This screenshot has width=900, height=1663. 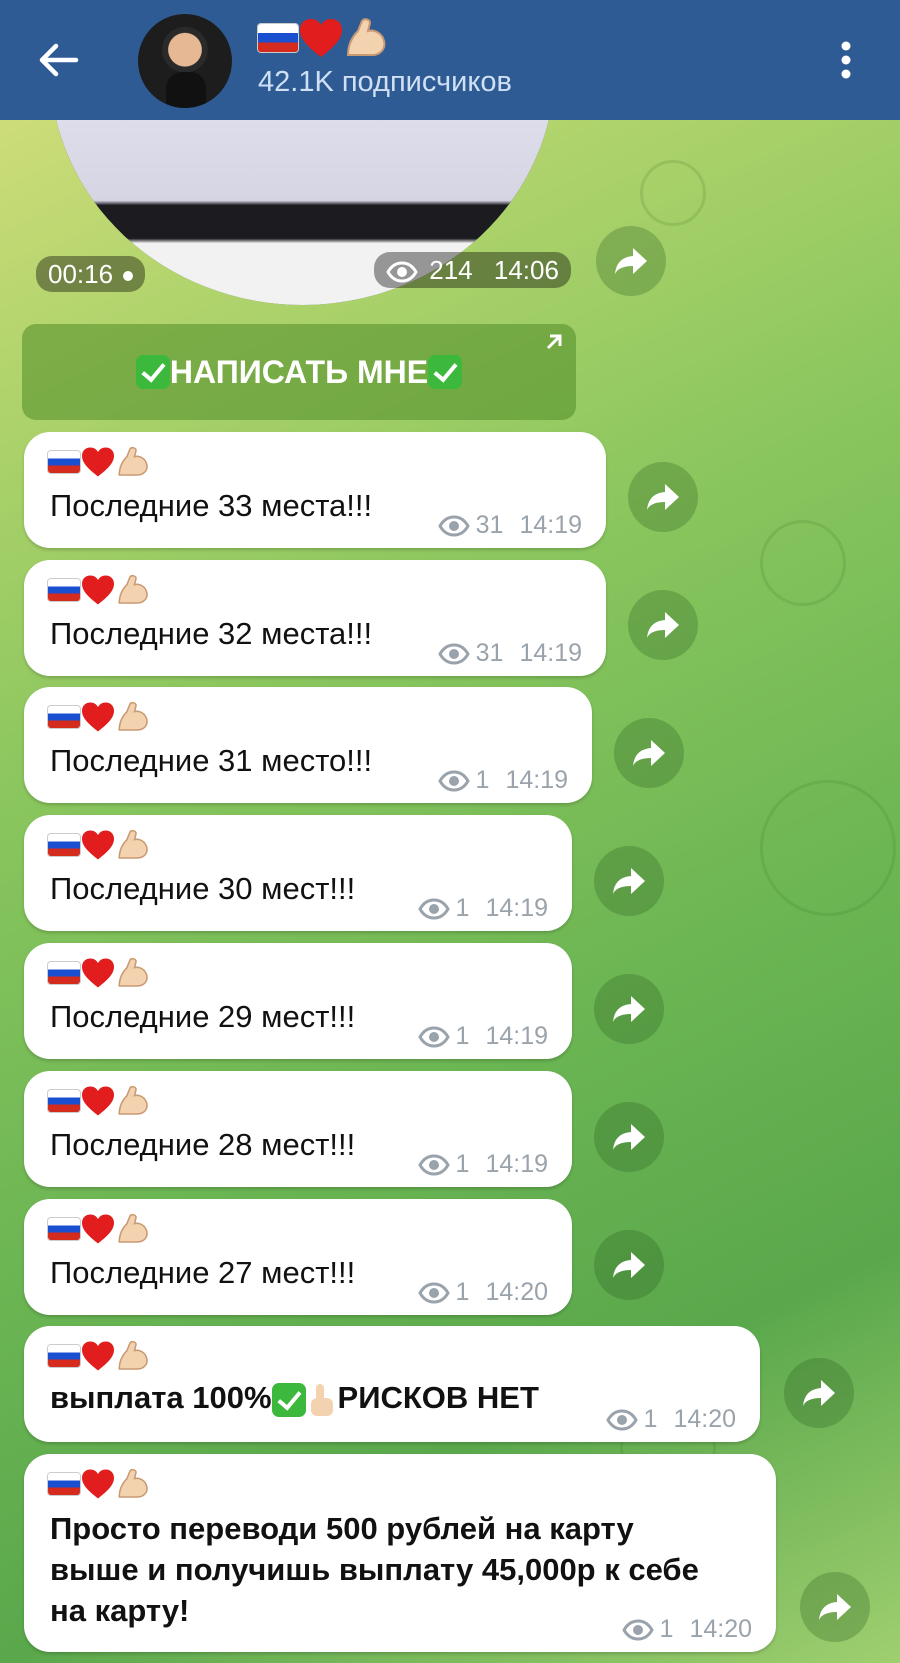 I want to click on message-text-part: РИСКОВ НЕТ, so click(x=438, y=1397).